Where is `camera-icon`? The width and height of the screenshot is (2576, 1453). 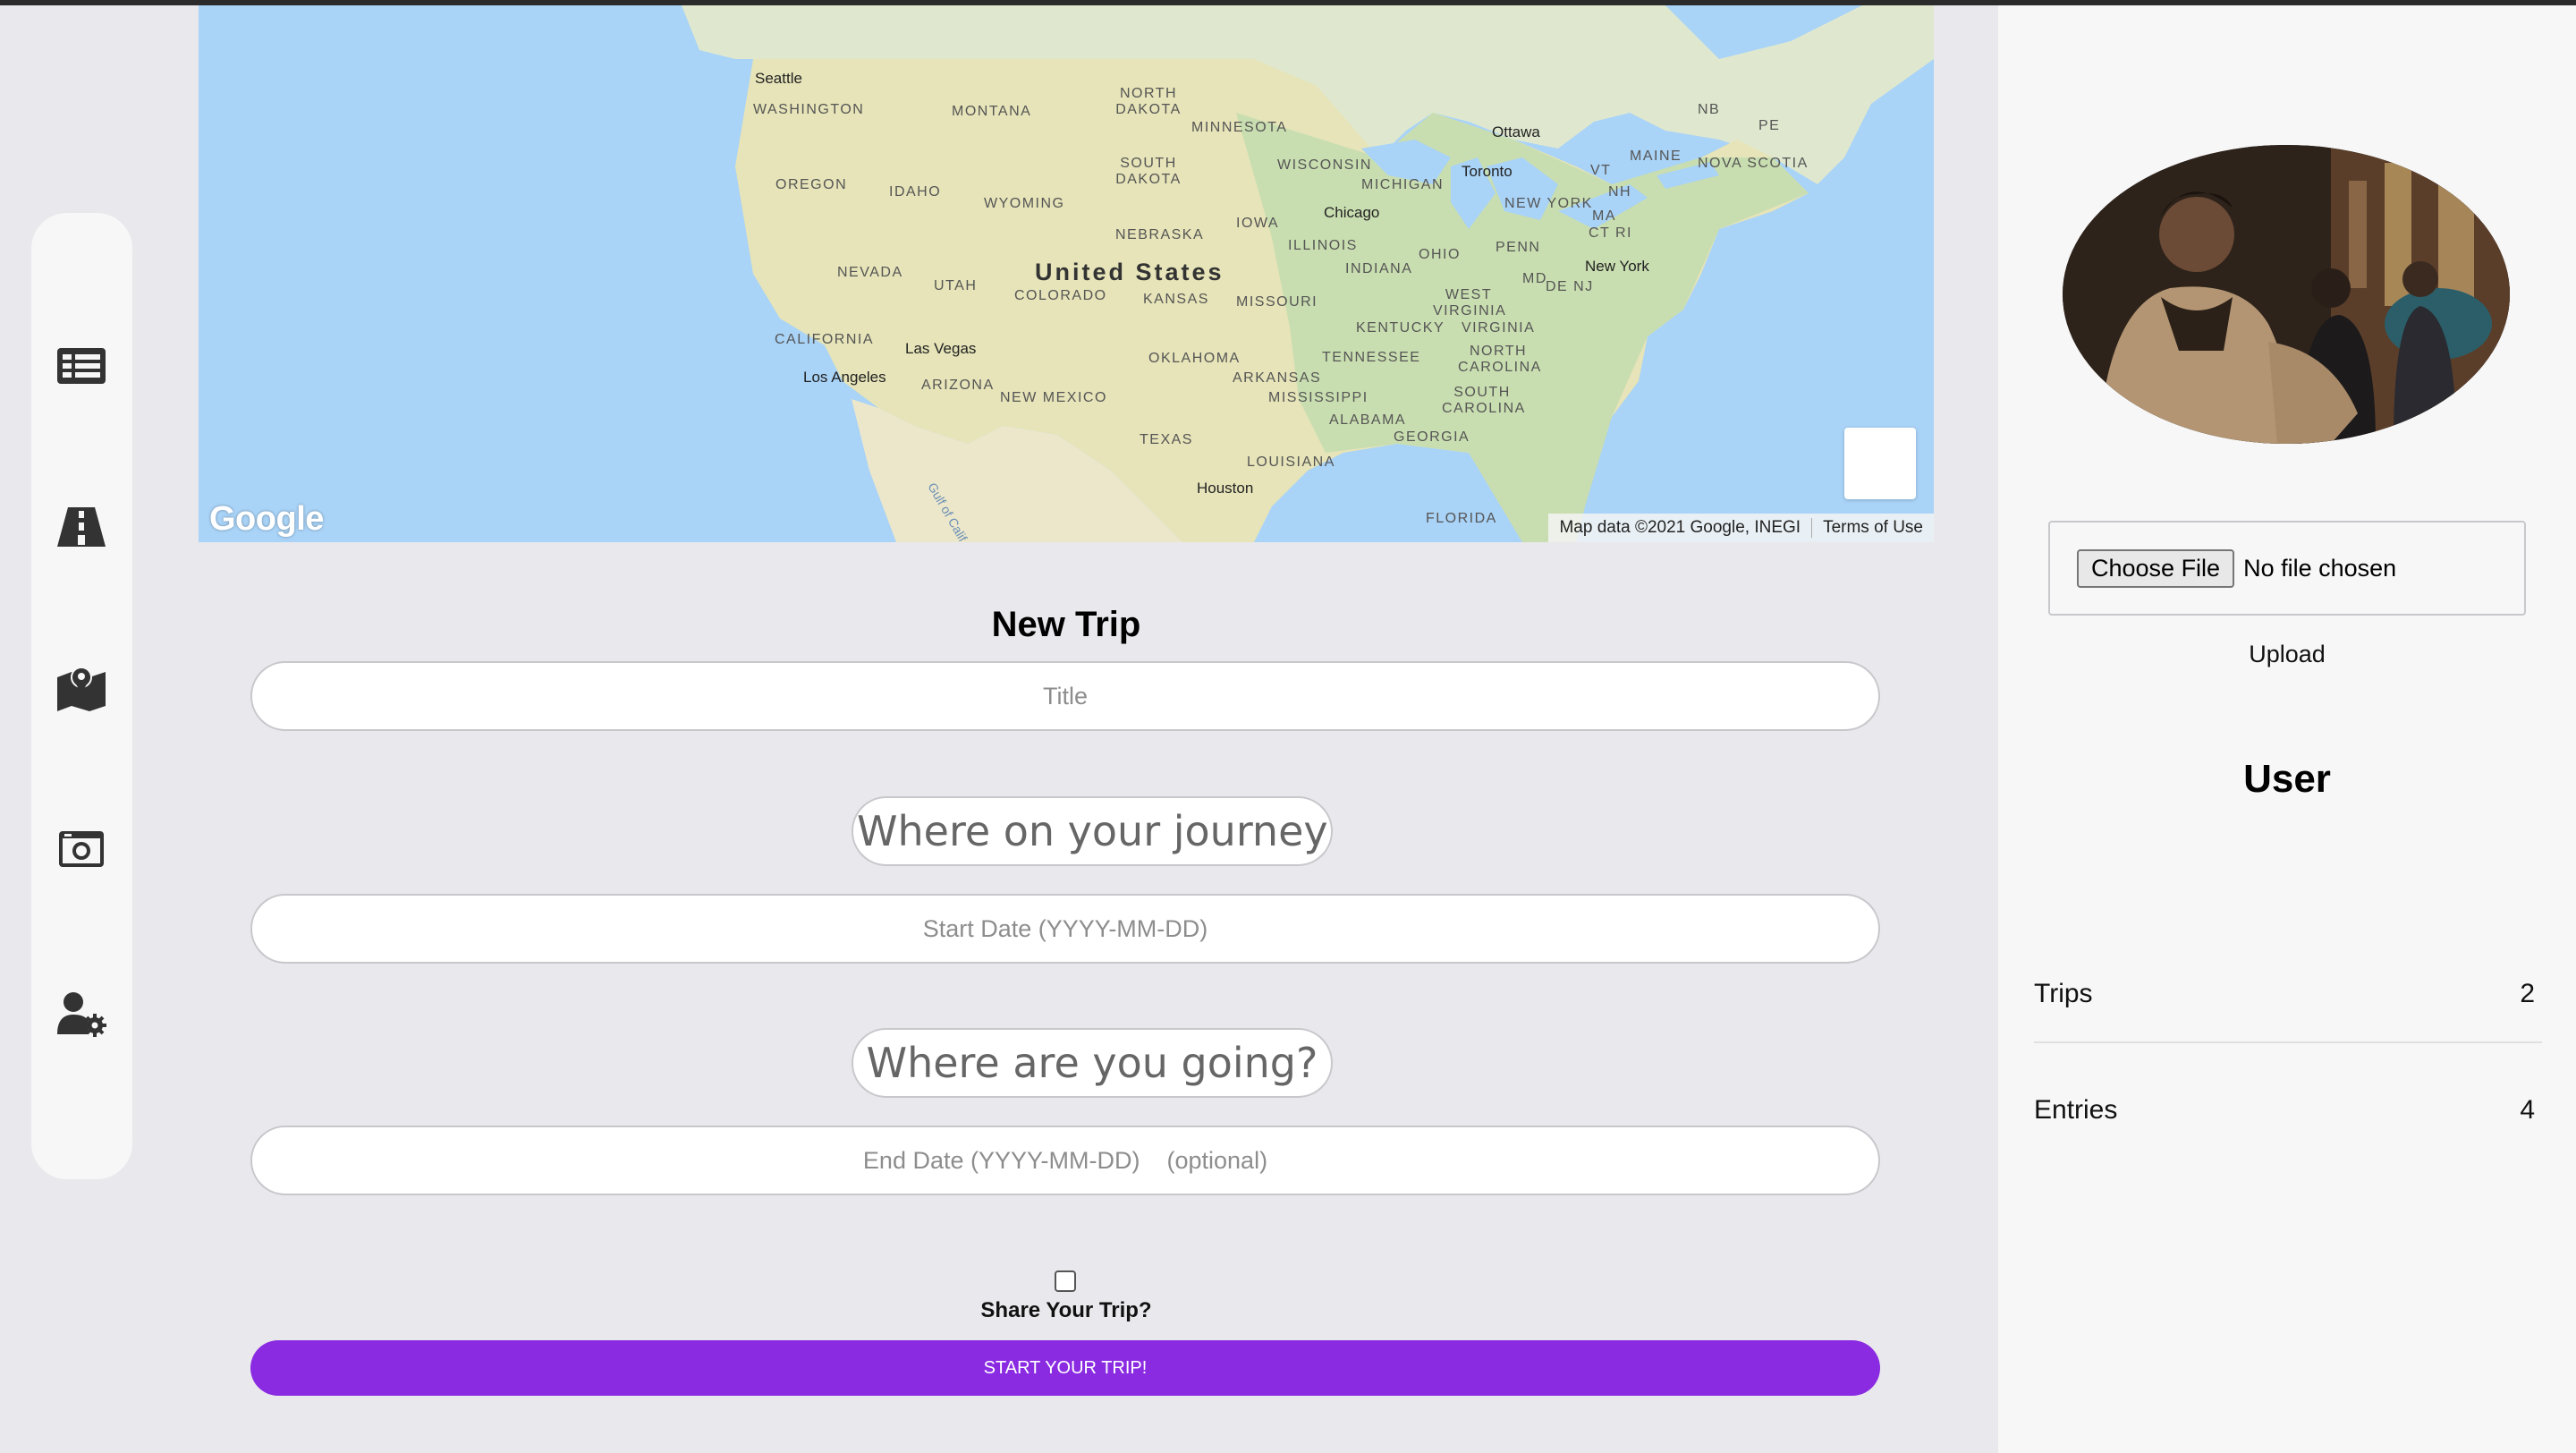
camera-icon is located at coordinates (81, 849).